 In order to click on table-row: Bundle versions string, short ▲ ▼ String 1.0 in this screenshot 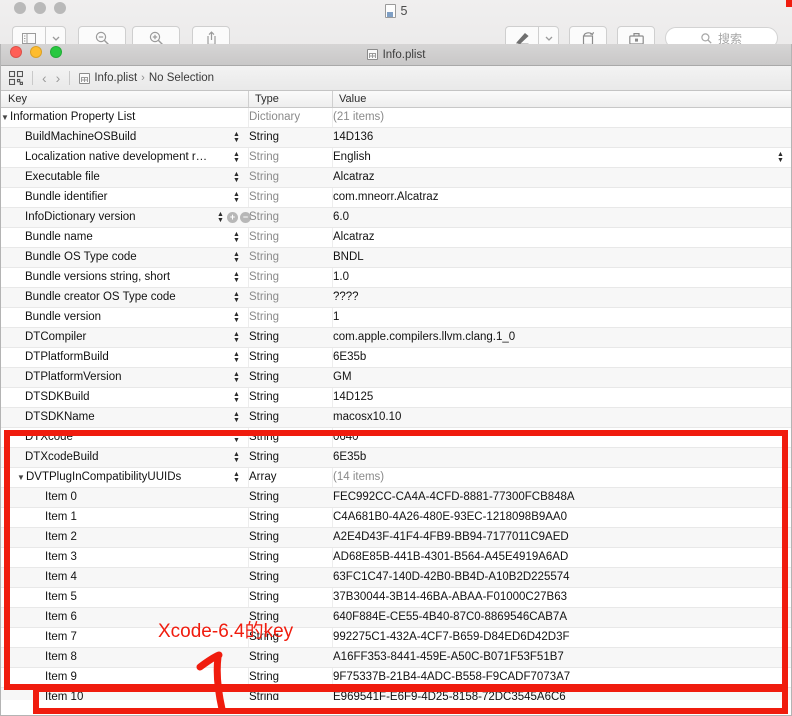, I will do `click(396, 278)`.